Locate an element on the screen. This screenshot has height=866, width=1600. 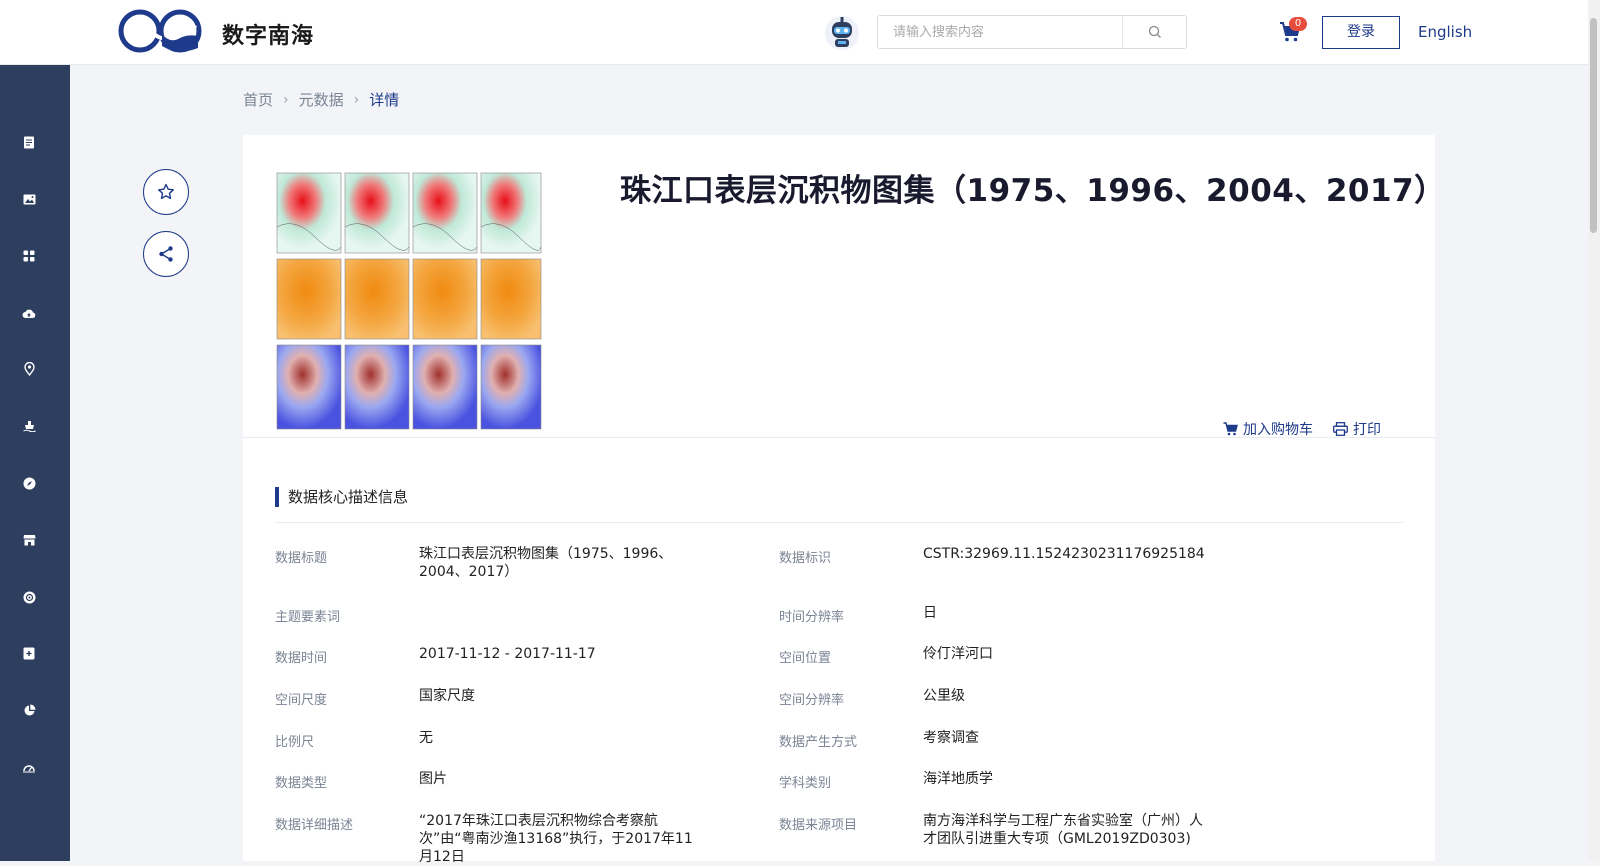
breadcrumb-metadata-link: 元数据 is located at coordinates (321, 99).